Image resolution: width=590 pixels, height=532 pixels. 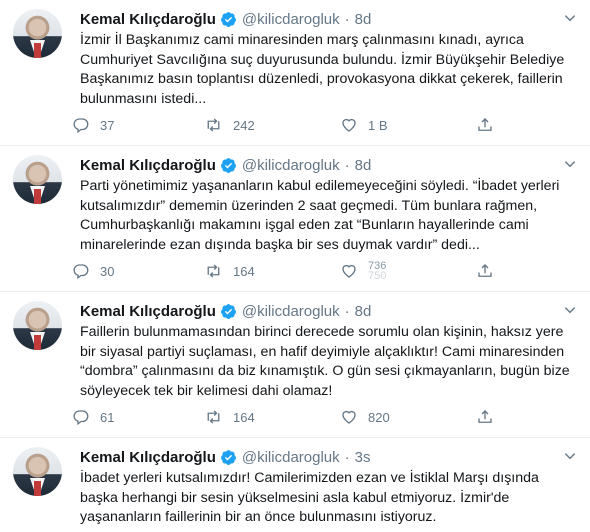 I want to click on like-button: 736 750, so click(x=363, y=271).